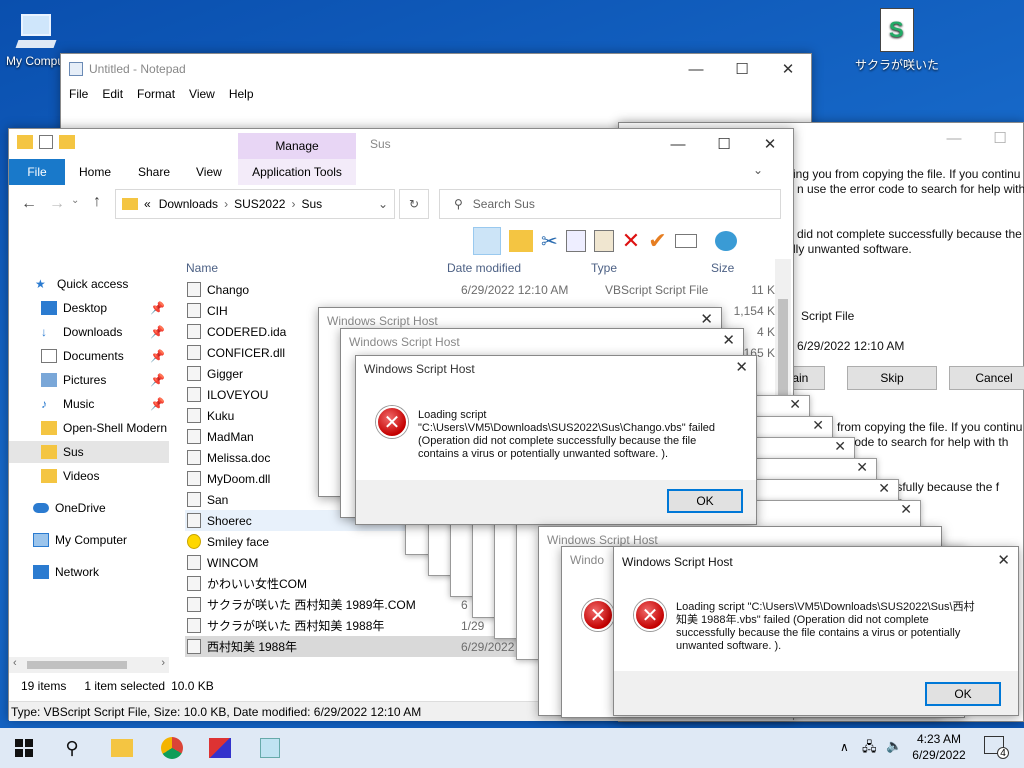  Describe the element at coordinates (72, 748) in the screenshot. I see `search-icon: ⚲` at that location.